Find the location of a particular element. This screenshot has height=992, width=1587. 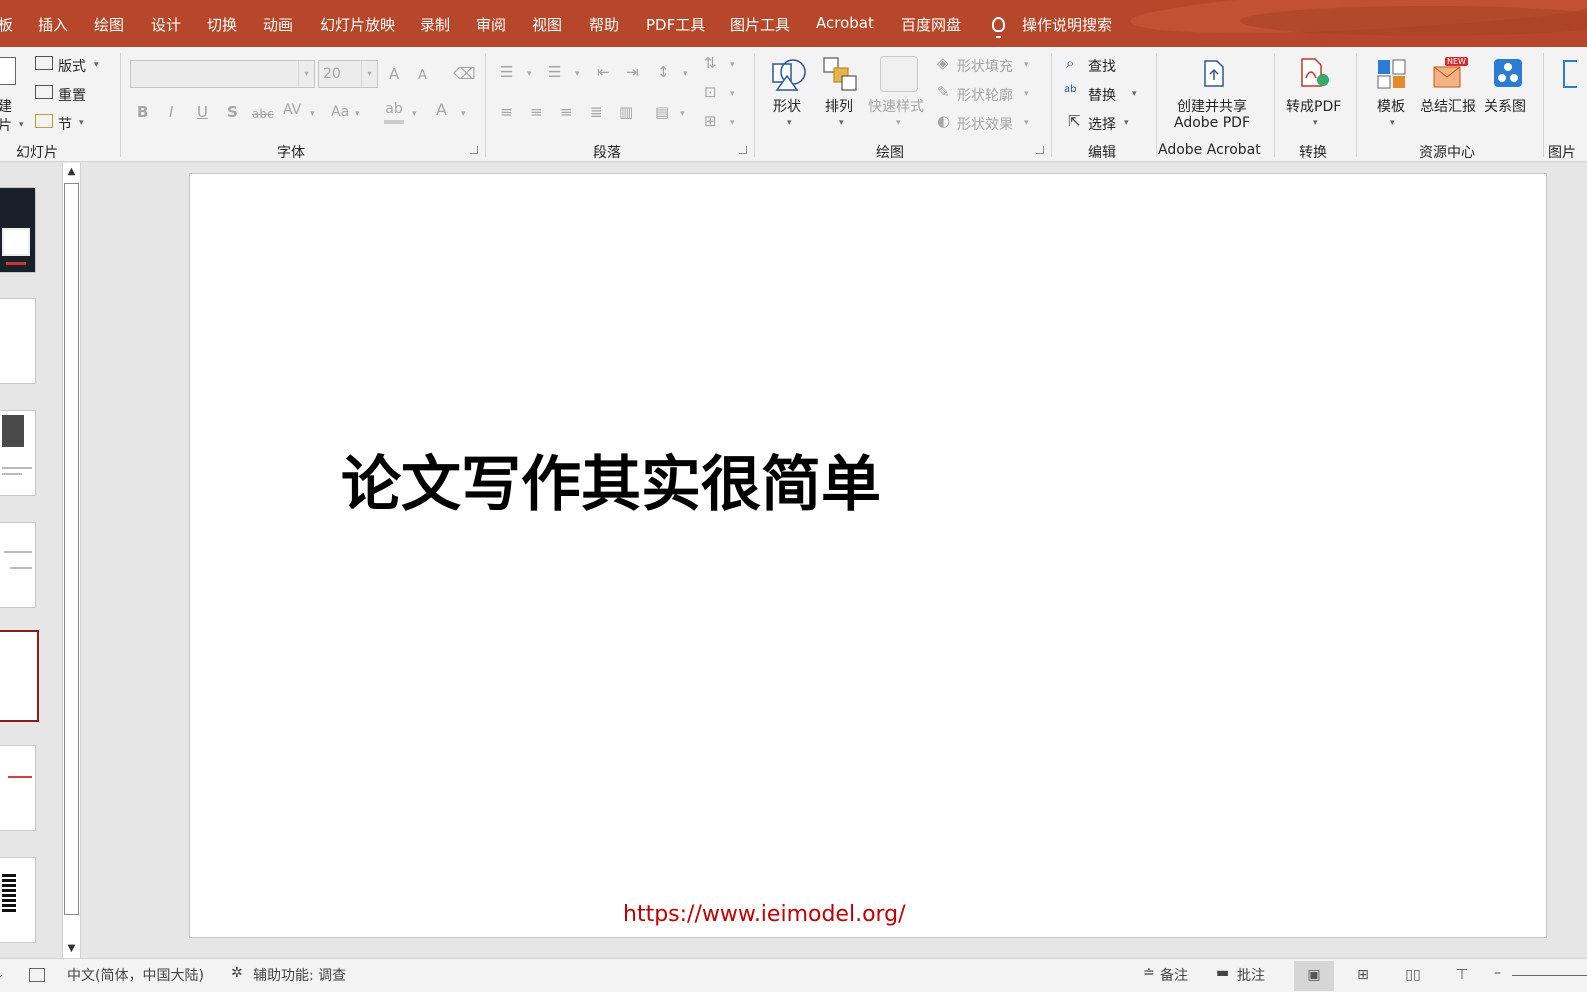

tab-baidu-netdisk: 百度网盘 is located at coordinates (931, 24).